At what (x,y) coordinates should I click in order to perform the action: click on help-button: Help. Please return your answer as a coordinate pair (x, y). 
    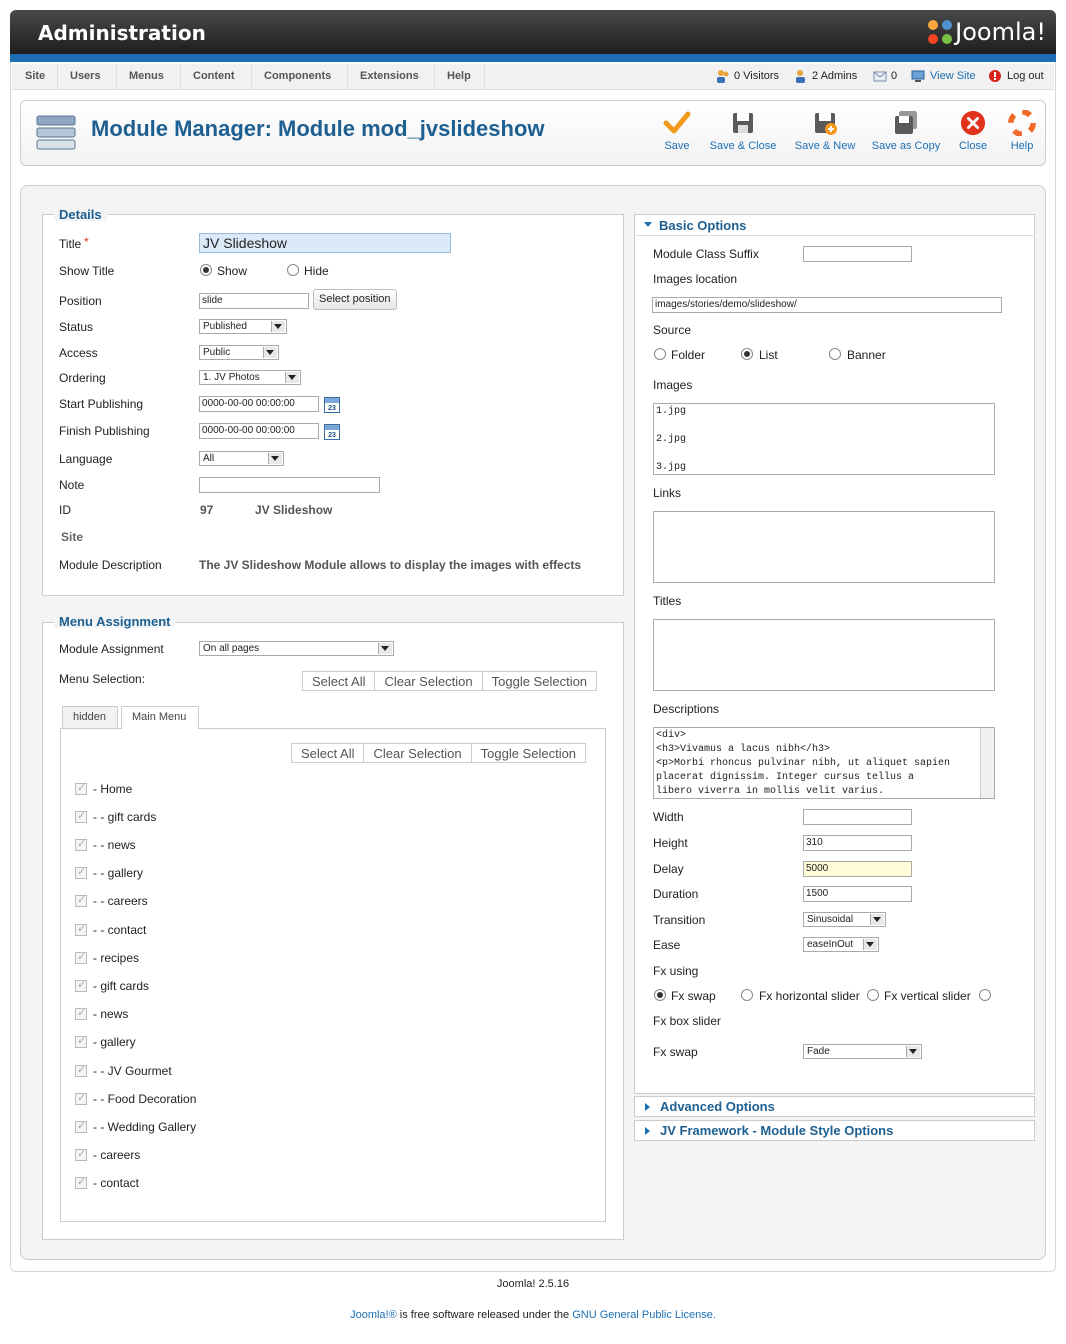
    Looking at the image, I should click on (1022, 131).